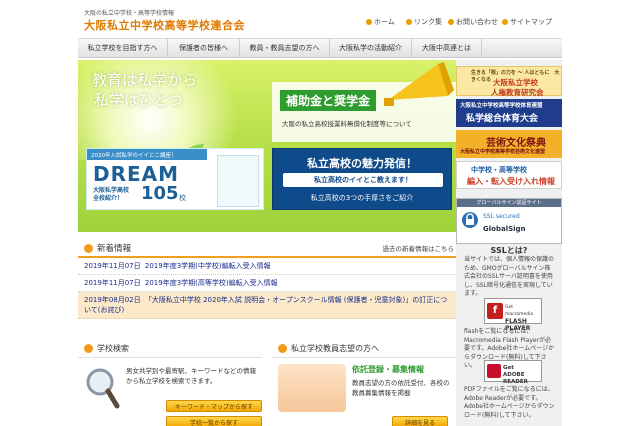  Describe the element at coordinates (103, 388) in the screenshot. I see `magnifier-icon` at that location.